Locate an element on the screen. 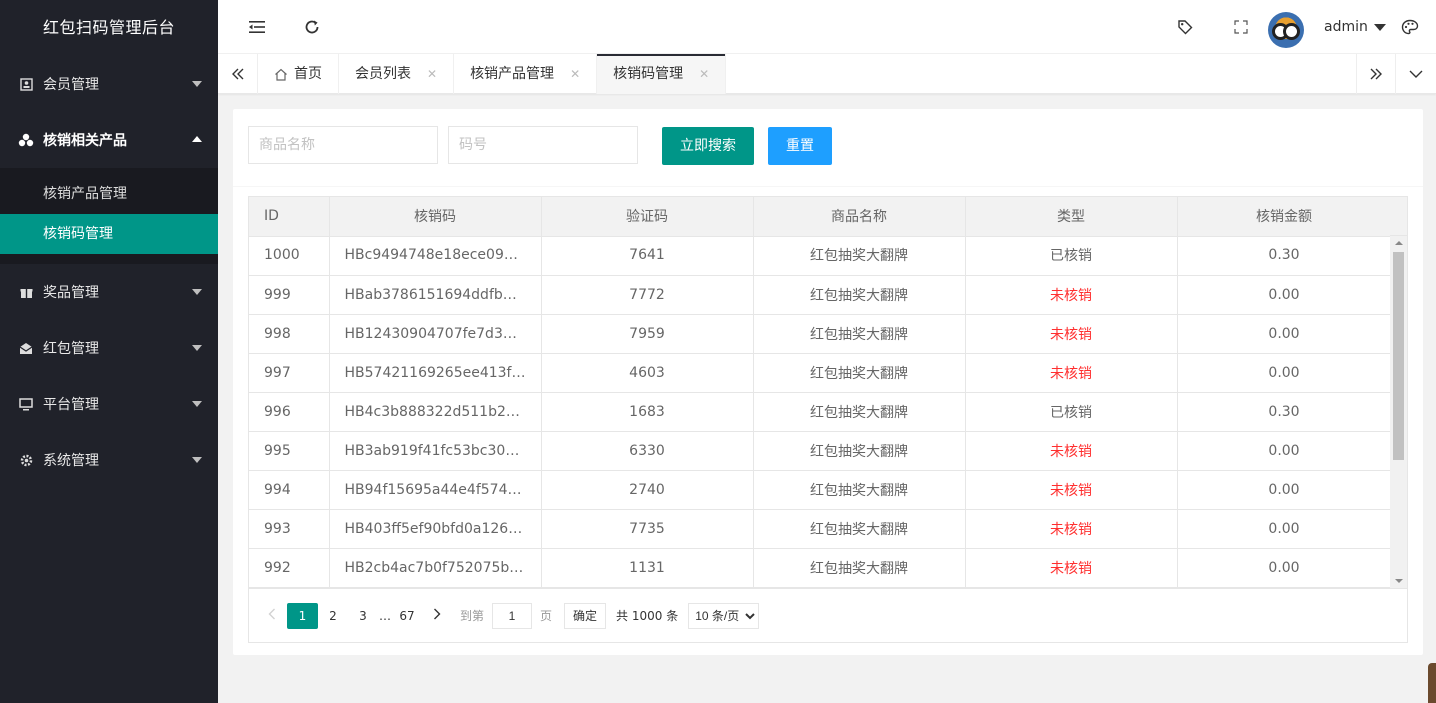 This screenshot has width=1436, height=703. cell-verify: 1683 is located at coordinates (647, 412).